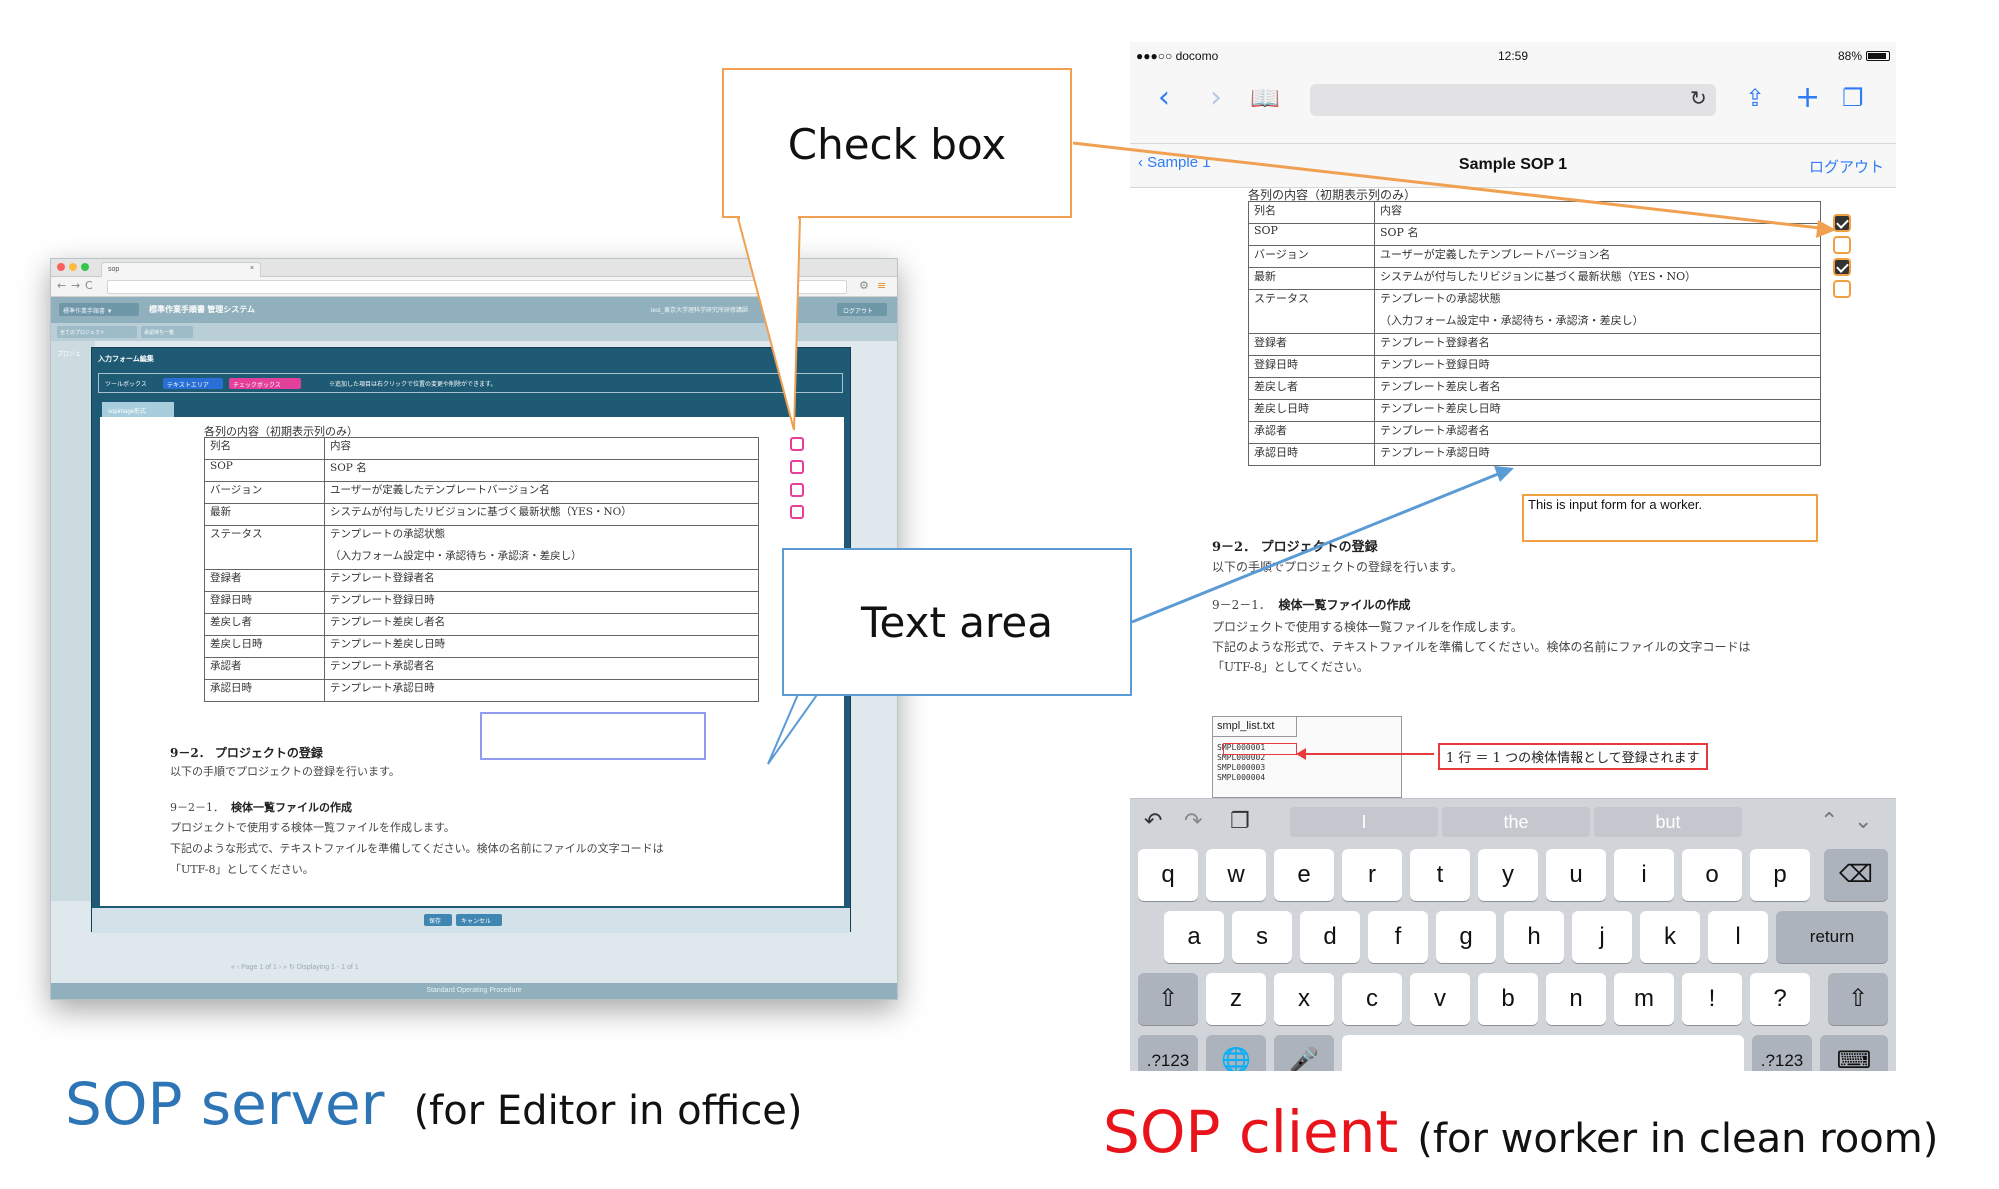 Image resolution: width=1999 pixels, height=1189 pixels. Describe the element at coordinates (769, 218) in the screenshot. I see `callout-joint` at that location.